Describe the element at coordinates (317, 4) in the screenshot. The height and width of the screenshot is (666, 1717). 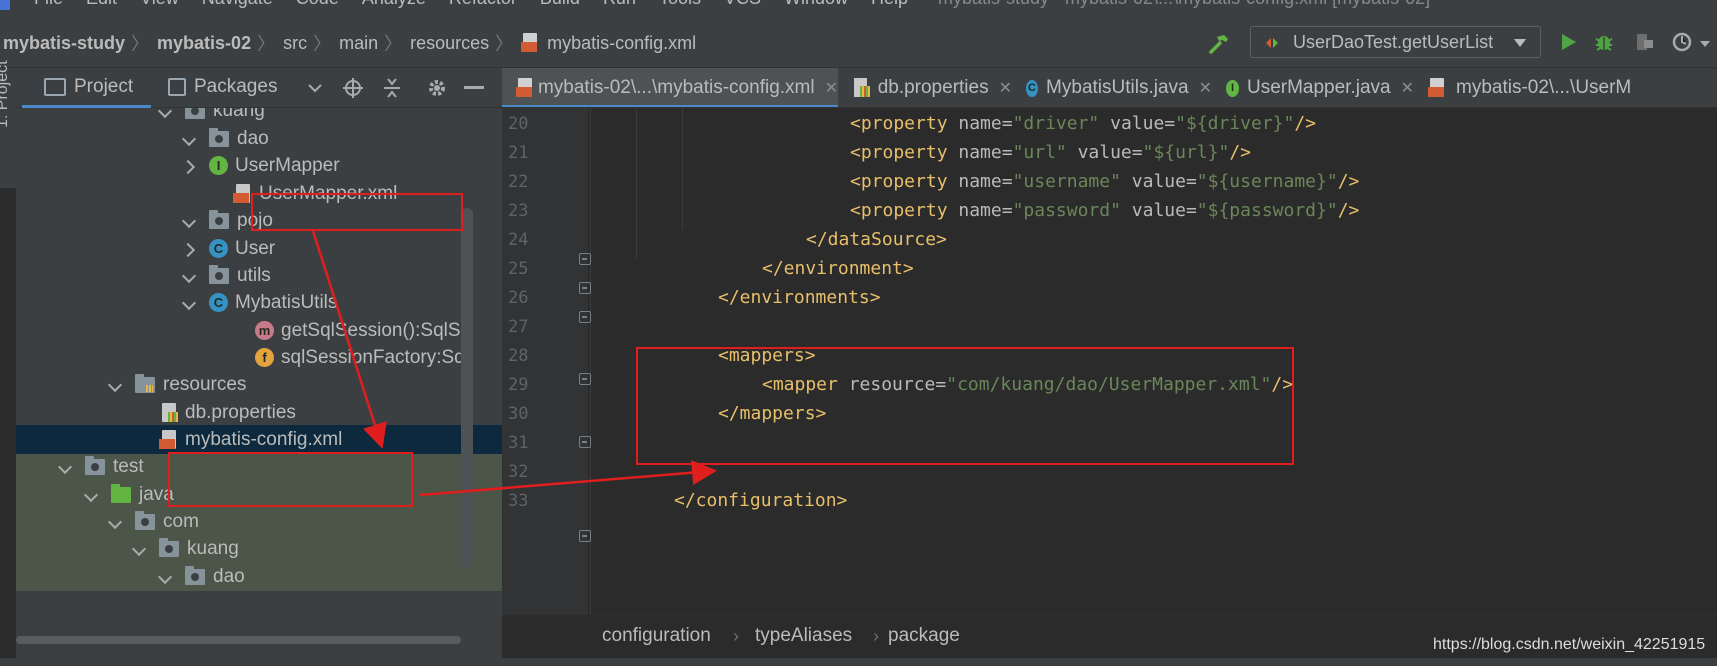
I see `menu-code: Code` at that location.